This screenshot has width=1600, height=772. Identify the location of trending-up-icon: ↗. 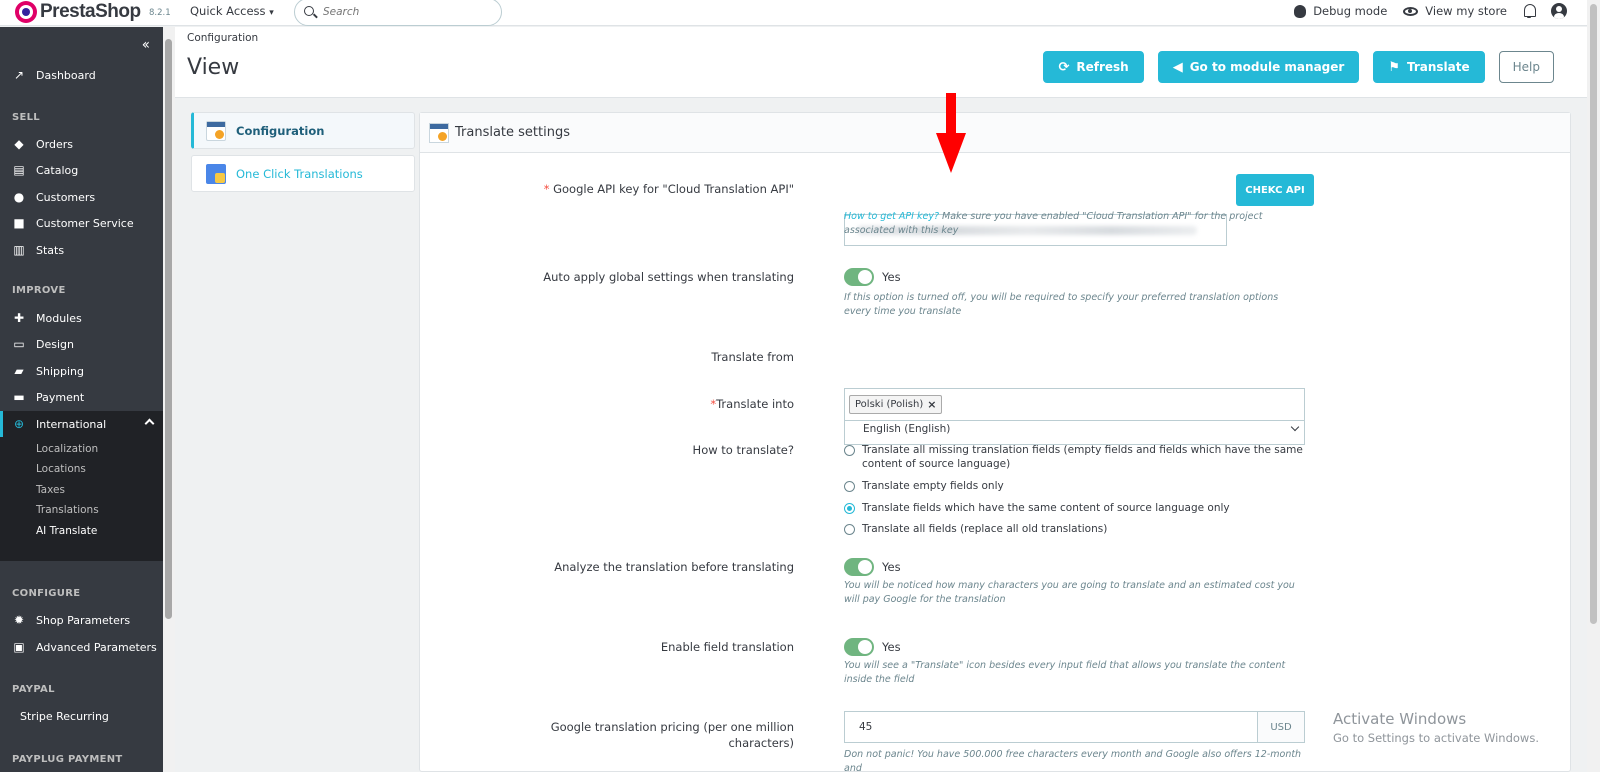
(19, 75).